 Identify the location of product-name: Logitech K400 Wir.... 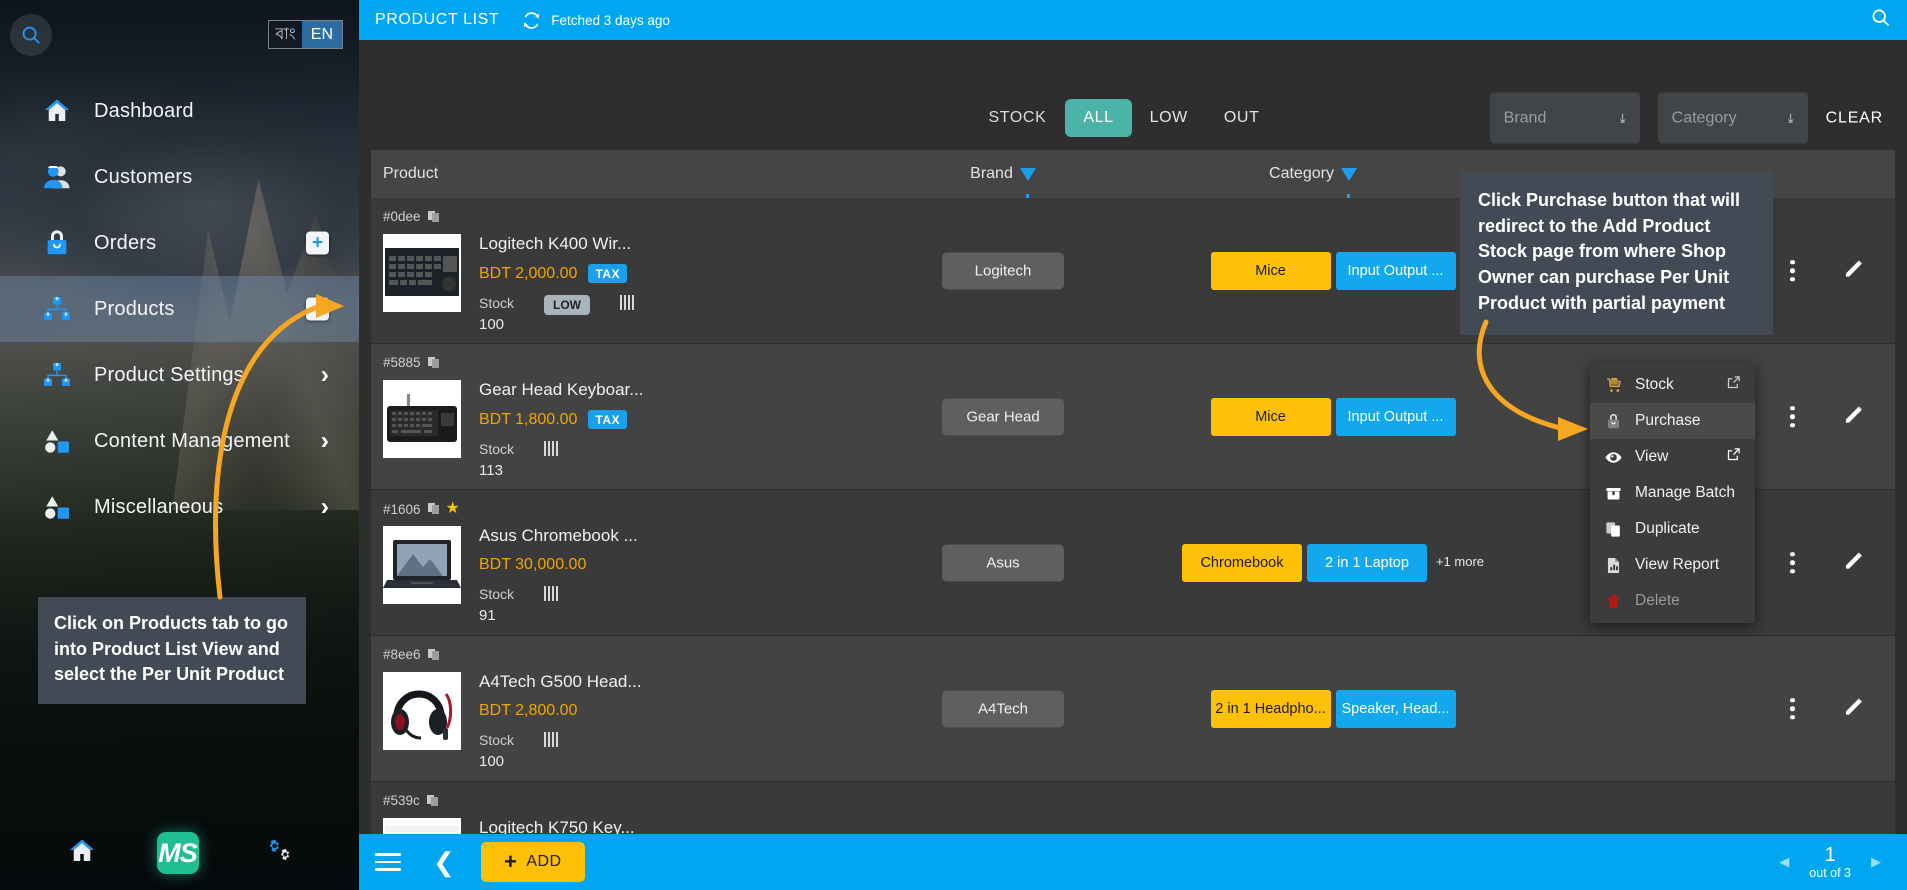
(556, 244).